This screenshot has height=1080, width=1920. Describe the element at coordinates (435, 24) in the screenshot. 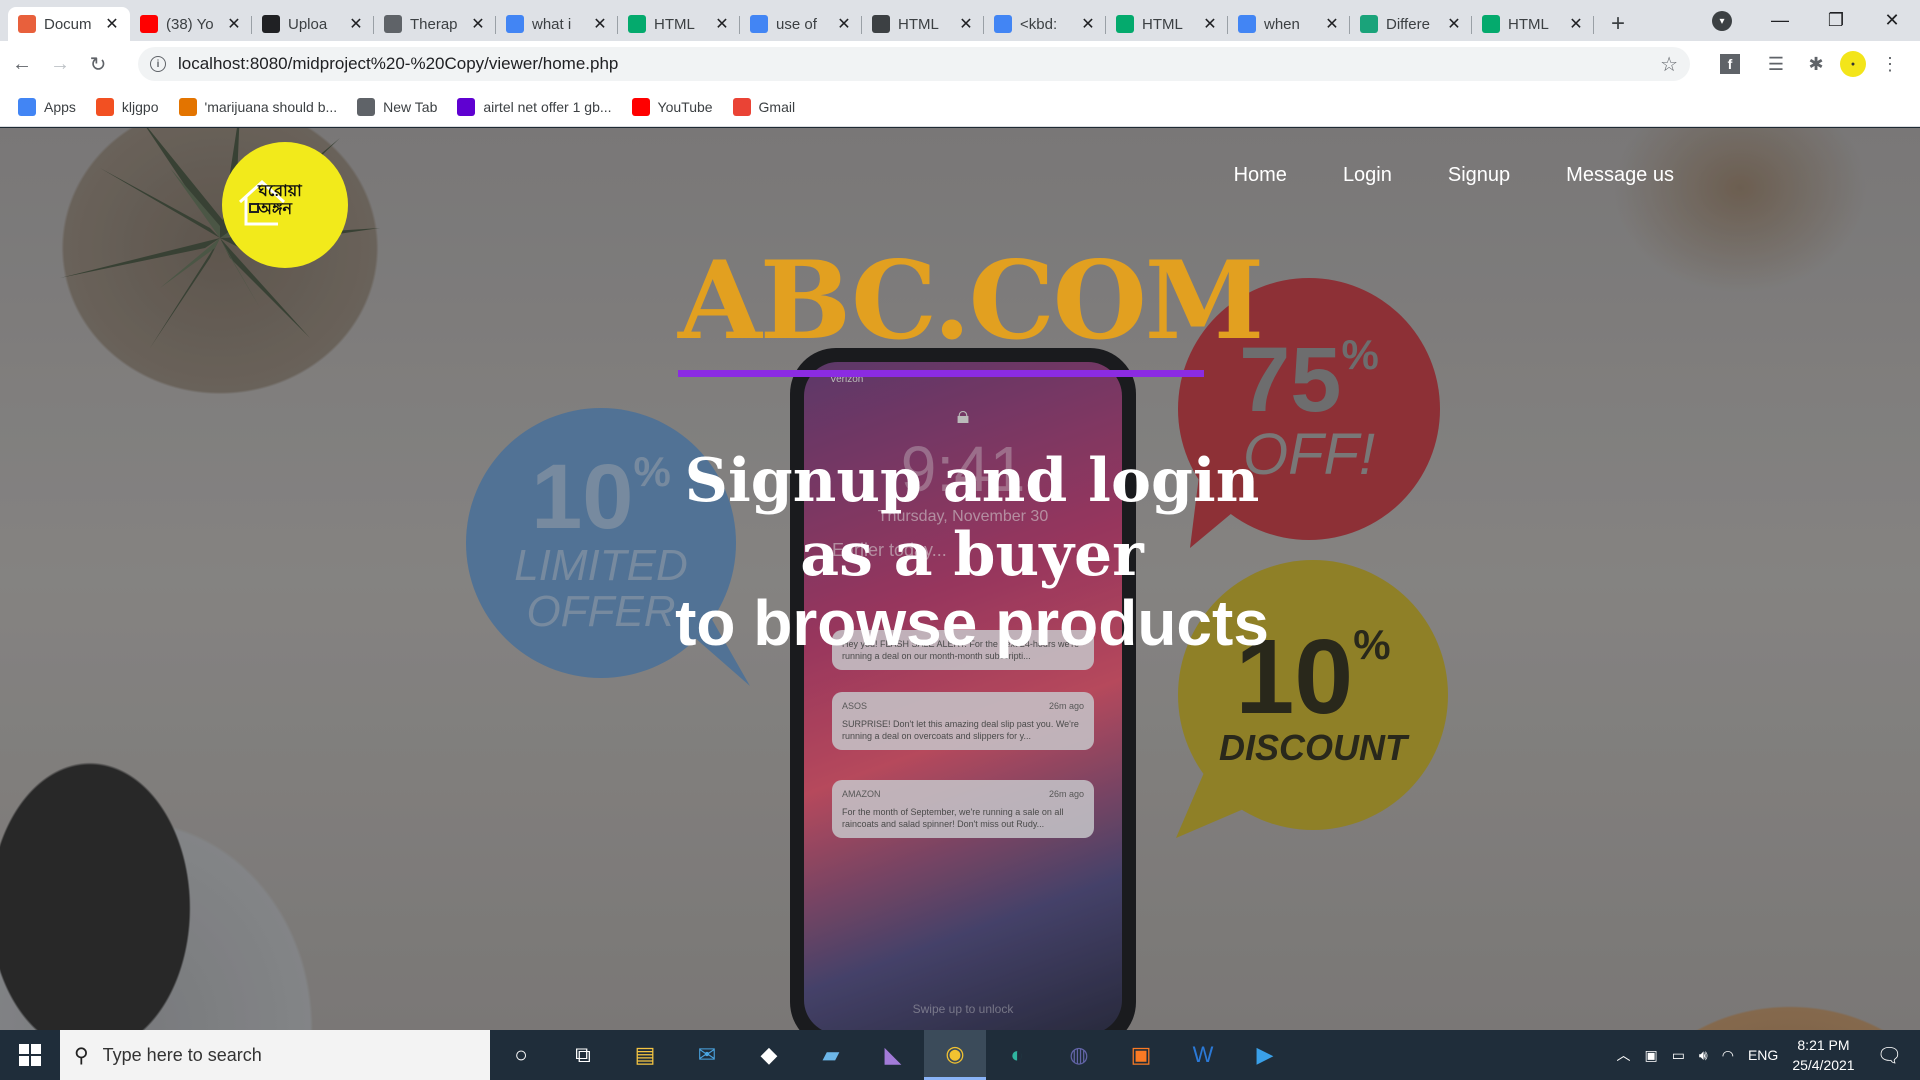

I see `browser-tab: Therap ✕` at that location.